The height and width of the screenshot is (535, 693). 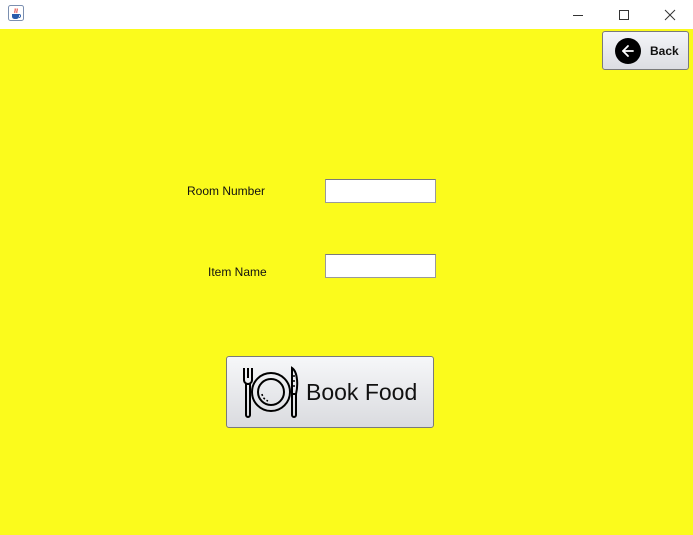 I want to click on minimize-icon, so click(x=578, y=15).